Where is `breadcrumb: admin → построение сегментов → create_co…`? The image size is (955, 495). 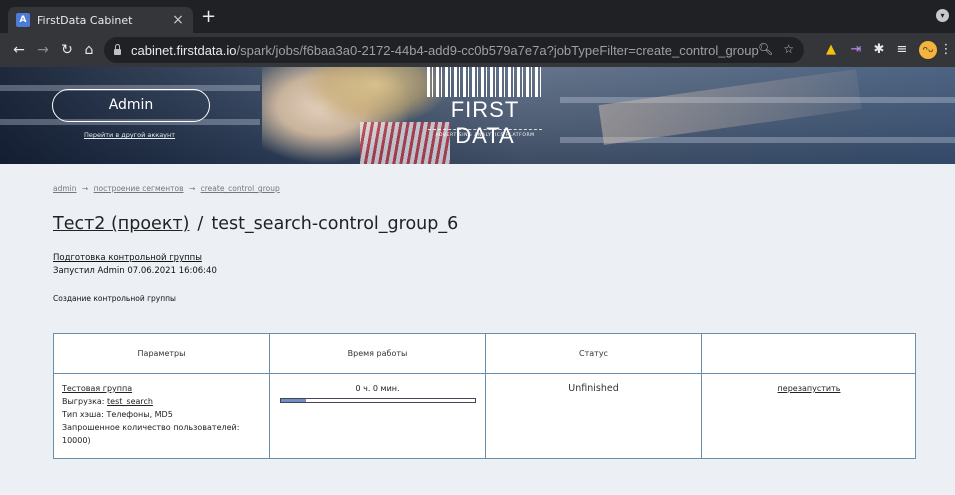
breadcrumb: admin → построение сегментов → create_co… is located at coordinates (166, 188).